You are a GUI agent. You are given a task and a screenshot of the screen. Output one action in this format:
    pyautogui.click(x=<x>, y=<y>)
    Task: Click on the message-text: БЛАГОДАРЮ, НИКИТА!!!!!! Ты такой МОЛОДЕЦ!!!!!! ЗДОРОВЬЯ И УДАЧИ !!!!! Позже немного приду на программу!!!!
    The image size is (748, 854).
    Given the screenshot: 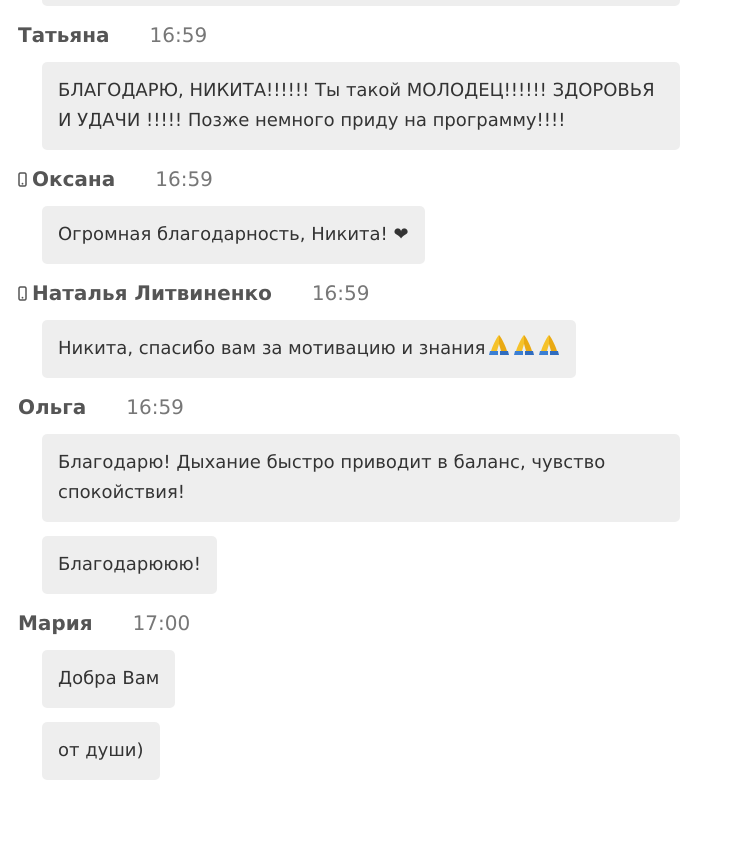 What is the action you would take?
    pyautogui.click(x=361, y=106)
    